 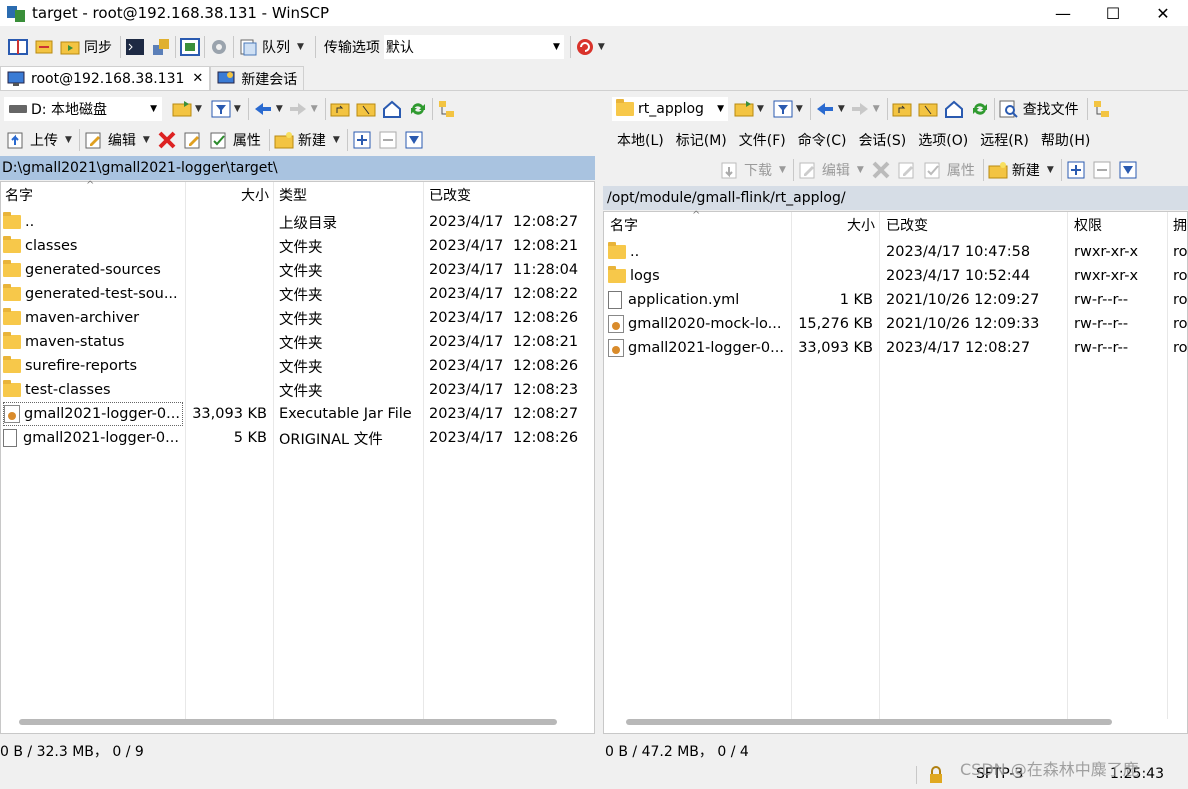 What do you see at coordinates (762, 140) in the screenshot?
I see `menu-files: 文件(F)` at bounding box center [762, 140].